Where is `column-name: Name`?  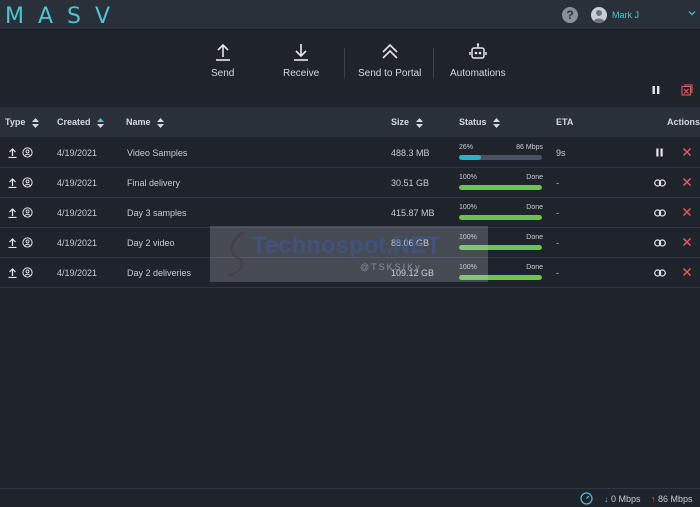
column-name: Name is located at coordinates (145, 122).